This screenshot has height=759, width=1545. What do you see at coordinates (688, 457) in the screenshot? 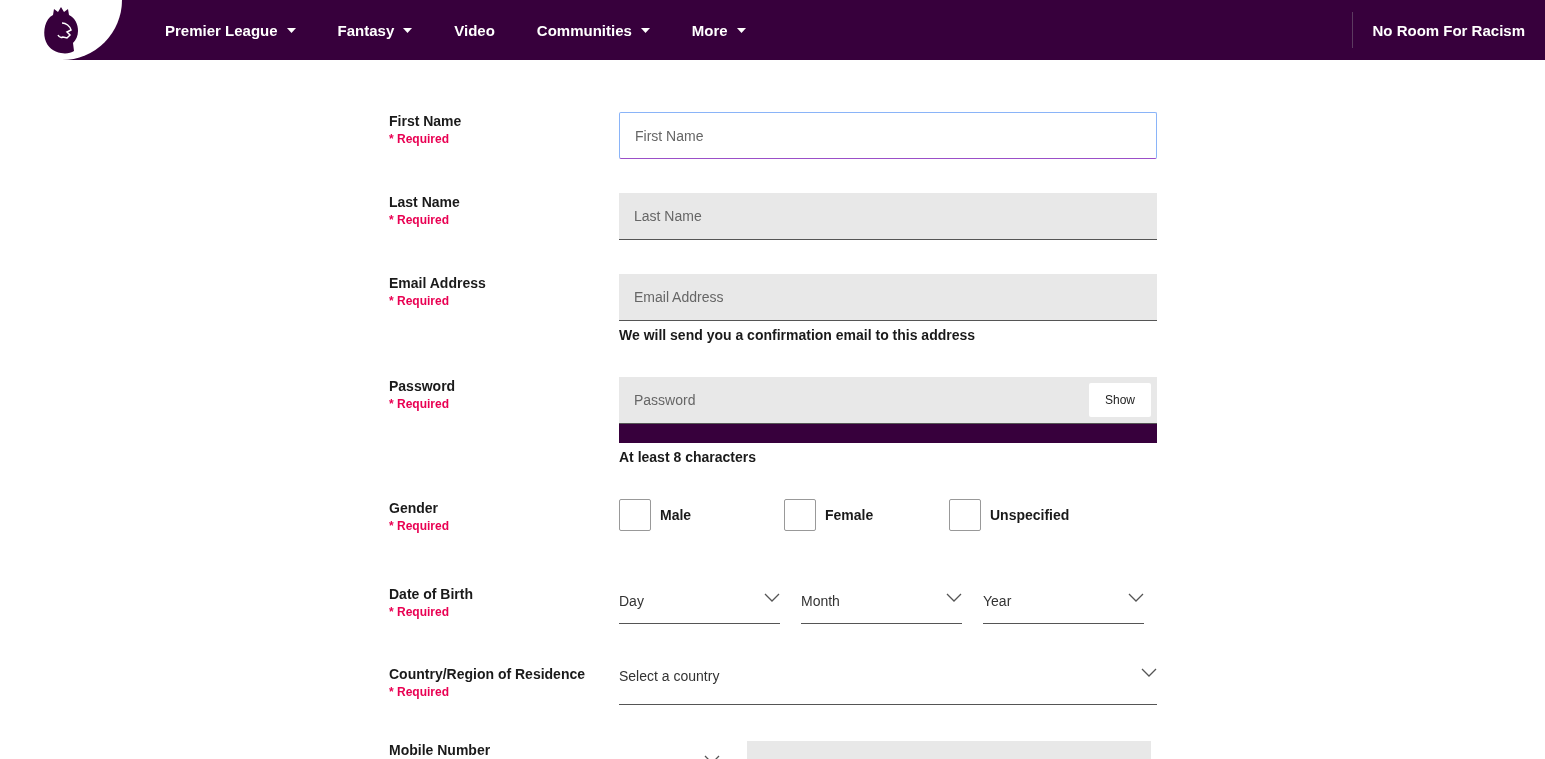
I see `field-hint: At least 8 characters` at bounding box center [688, 457].